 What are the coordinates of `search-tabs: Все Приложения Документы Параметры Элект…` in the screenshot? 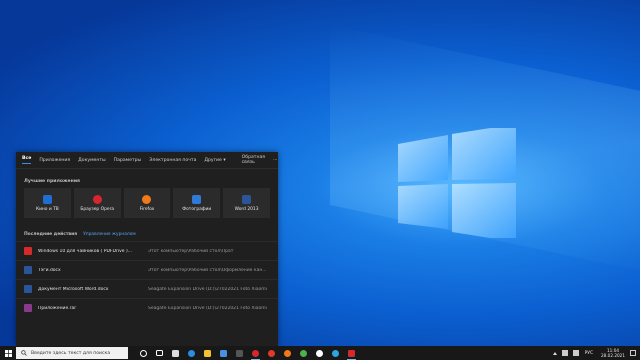 It's located at (147, 160).